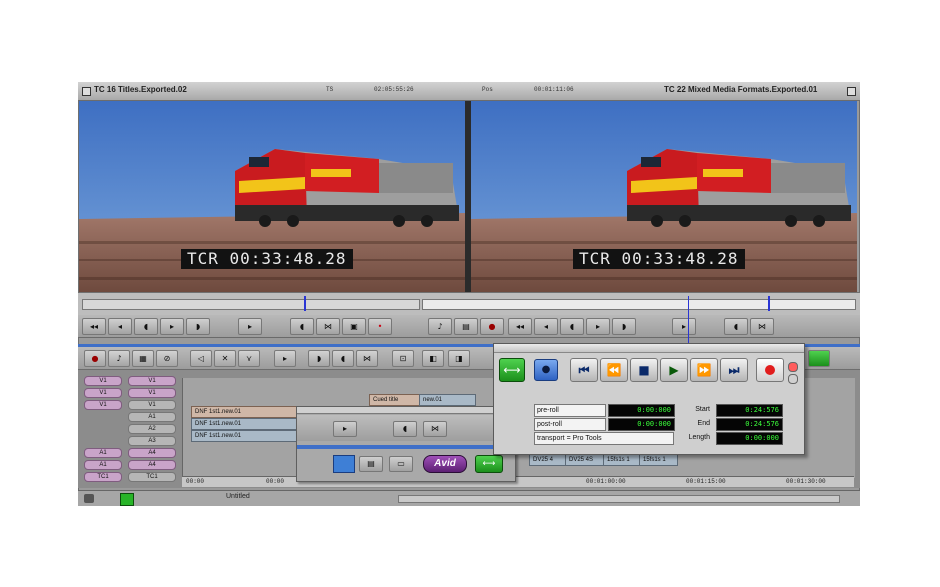 The height and width of the screenshot is (587, 940). I want to click on src-match-frame-icon: ▣, so click(354, 326).